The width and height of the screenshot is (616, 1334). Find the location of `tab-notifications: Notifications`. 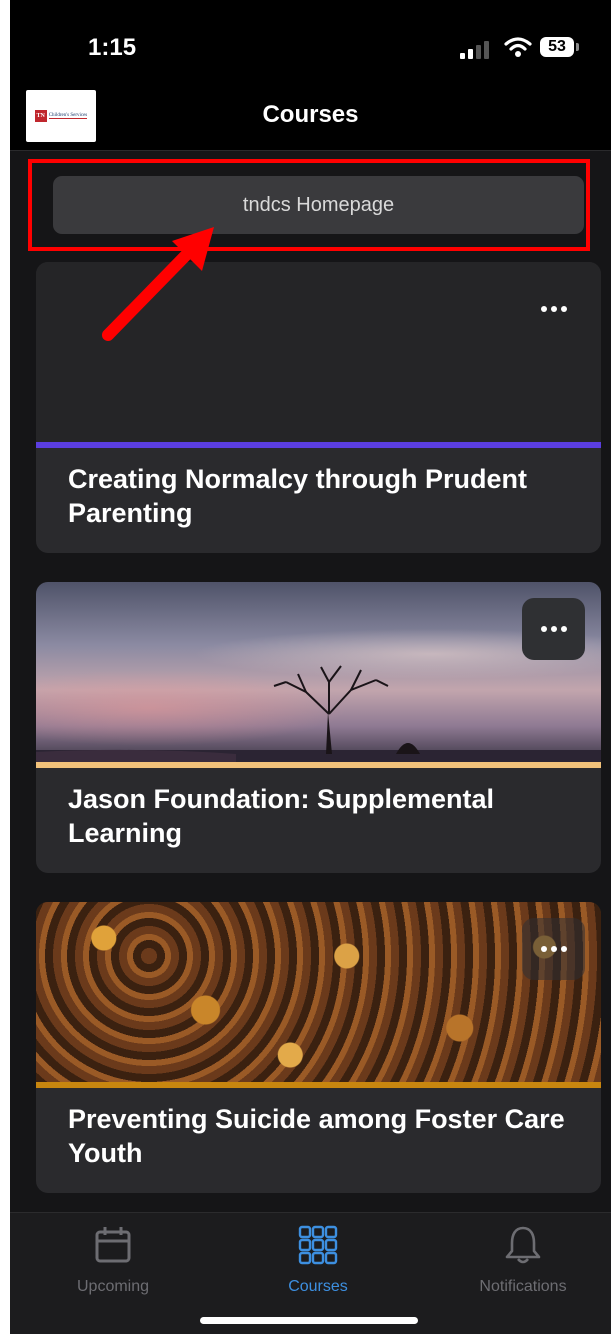

tab-notifications: Notifications is located at coordinates (522, 1260).